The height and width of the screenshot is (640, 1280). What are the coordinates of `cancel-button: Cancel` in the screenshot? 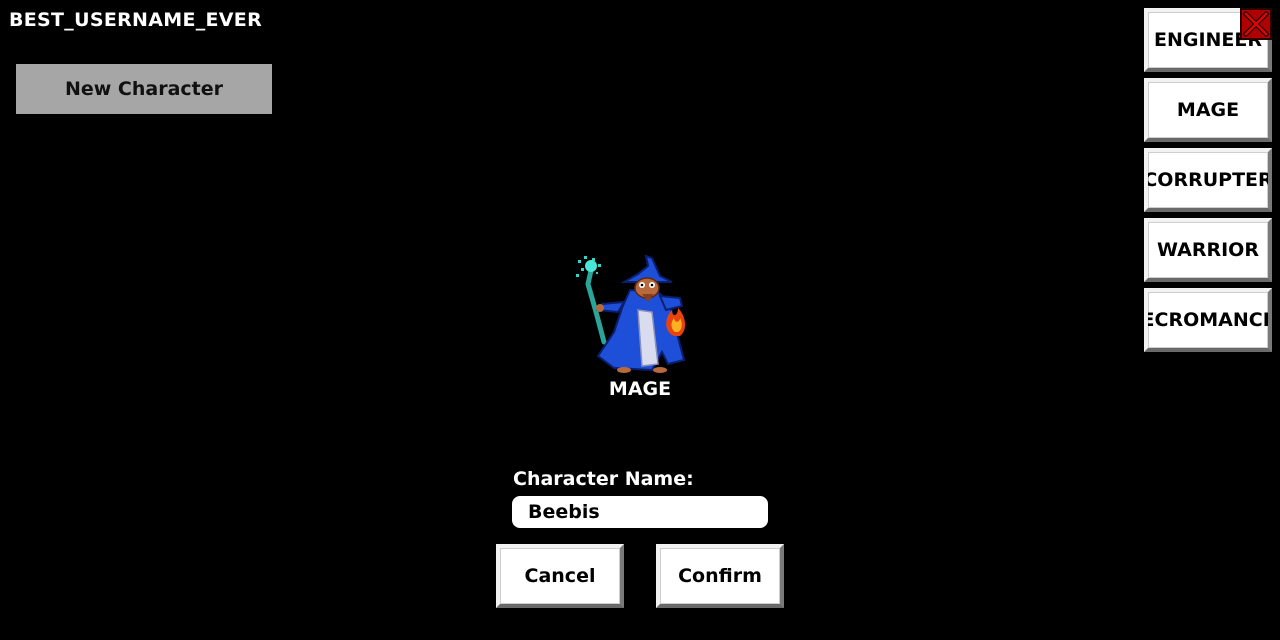 It's located at (560, 576).